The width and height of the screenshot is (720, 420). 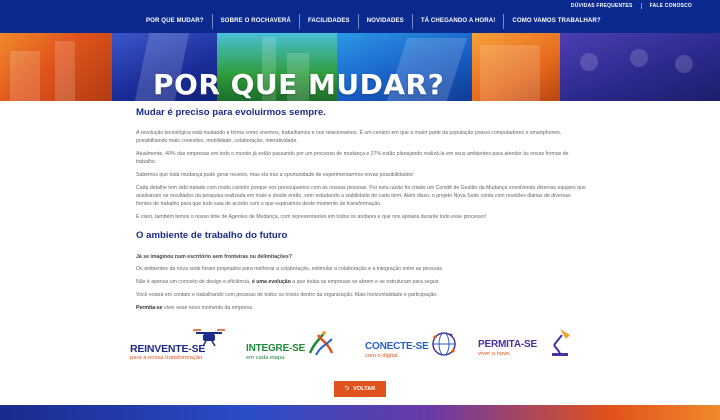 I want to click on section-heading-ambiente: O ambiente de trabalho do futuro, so click(x=212, y=235).